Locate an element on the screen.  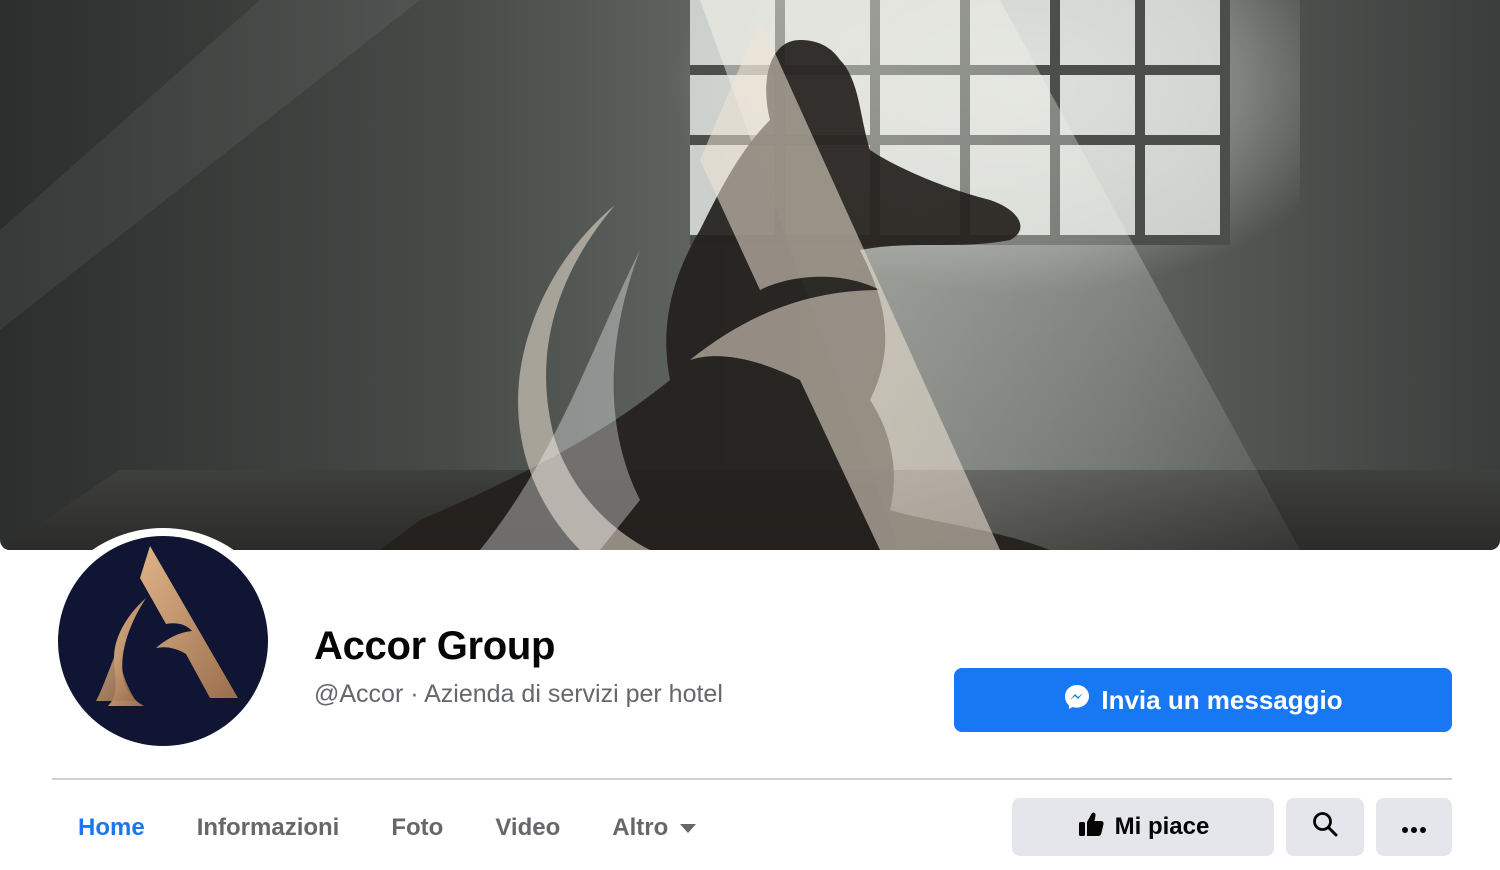
thumbs-up-icon is located at coordinates (1091, 827).